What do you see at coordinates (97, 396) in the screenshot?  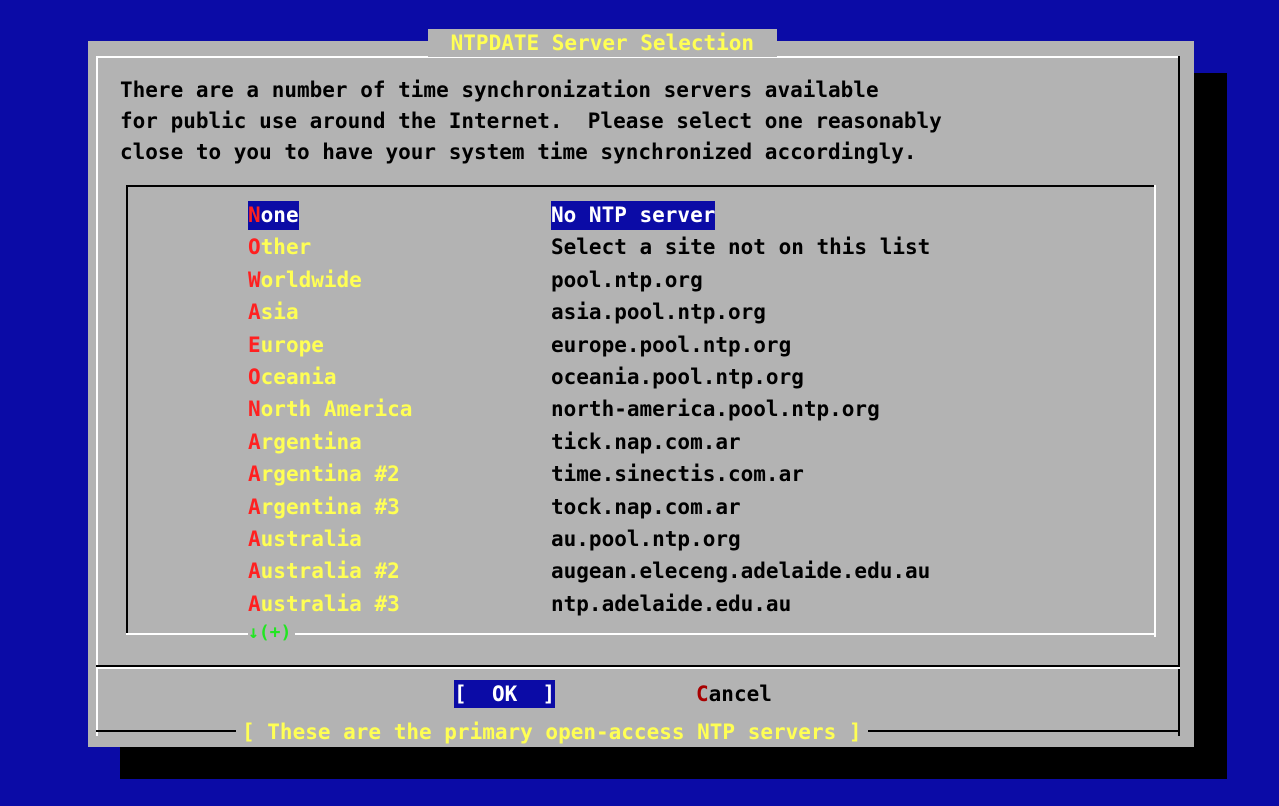 I see `frame-left` at bounding box center [97, 396].